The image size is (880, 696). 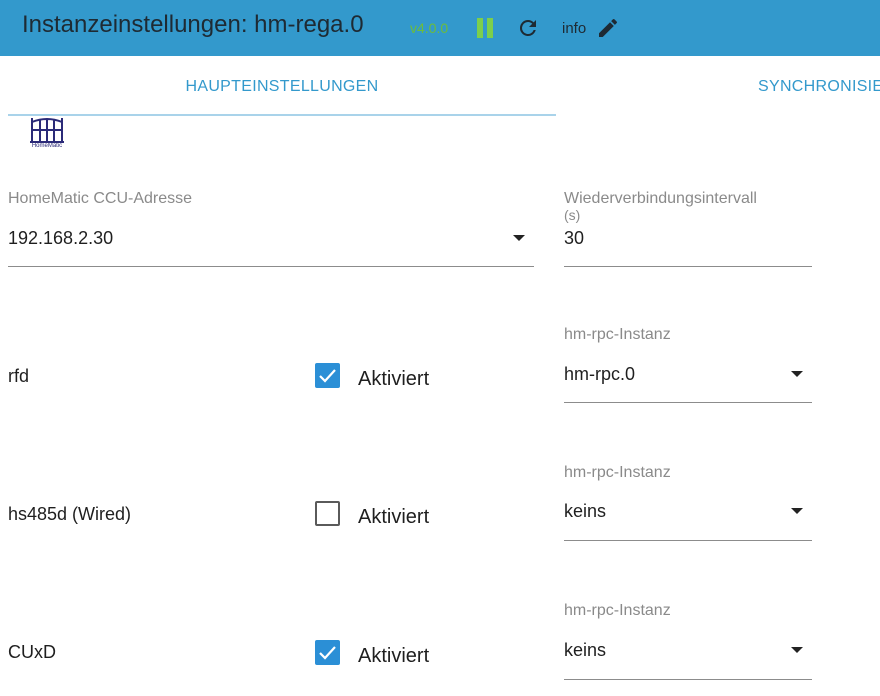 What do you see at coordinates (429, 28) in the screenshot?
I see `version-label: v4.0.0` at bounding box center [429, 28].